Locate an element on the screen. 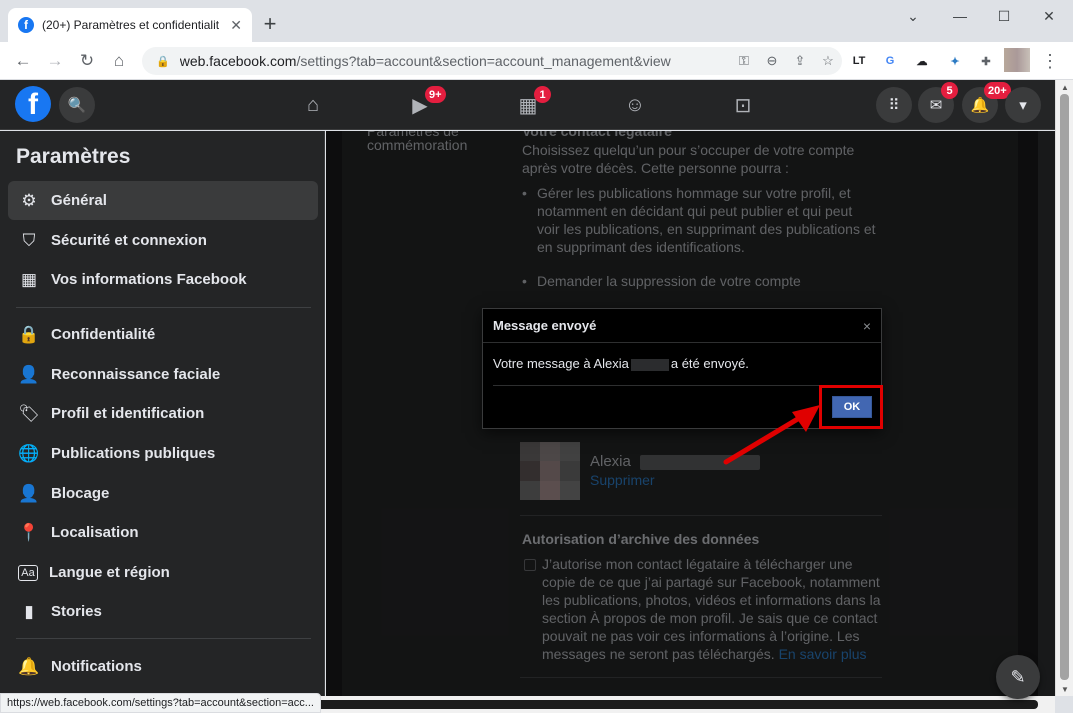  close-icon: × is located at coordinates (867, 326).